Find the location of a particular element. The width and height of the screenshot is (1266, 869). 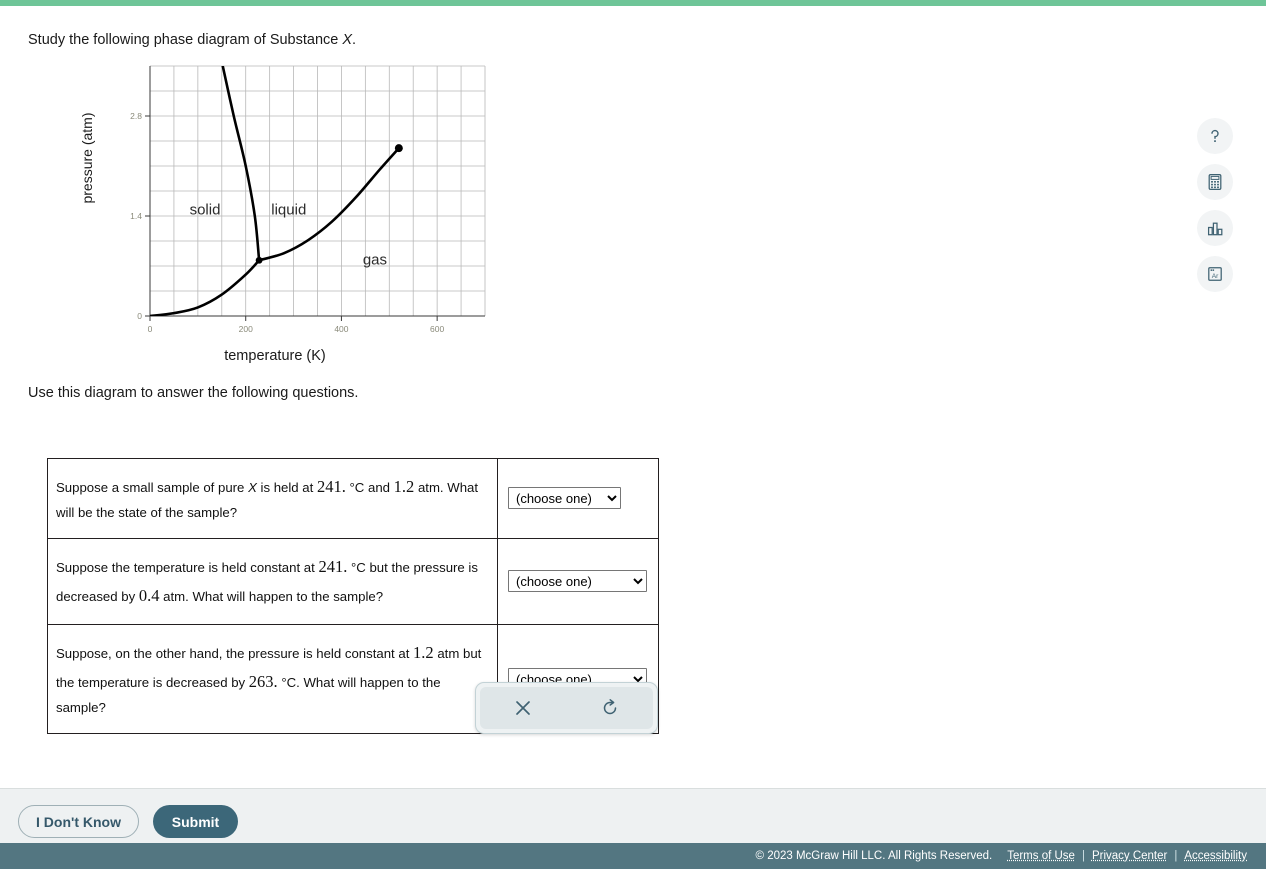

region-label-solid: solid is located at coordinates (205, 210).